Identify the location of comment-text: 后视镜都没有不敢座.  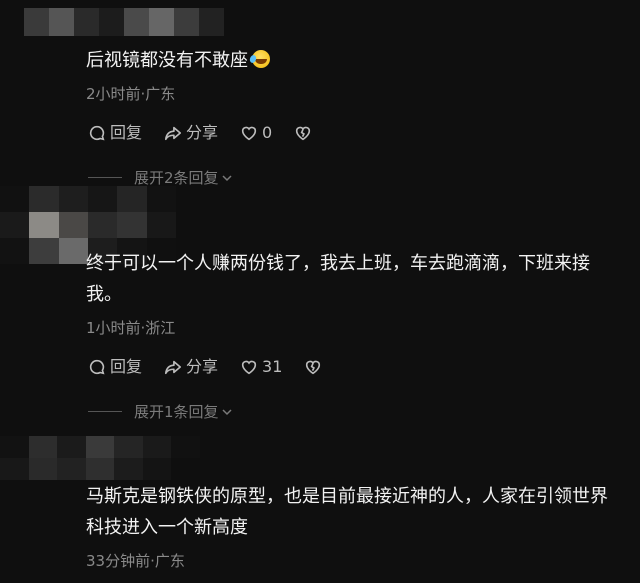
(354, 60).